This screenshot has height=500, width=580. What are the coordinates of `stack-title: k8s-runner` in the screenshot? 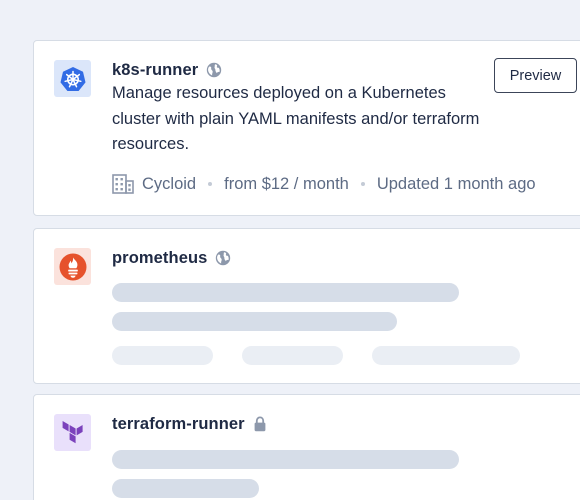 It's located at (155, 70).